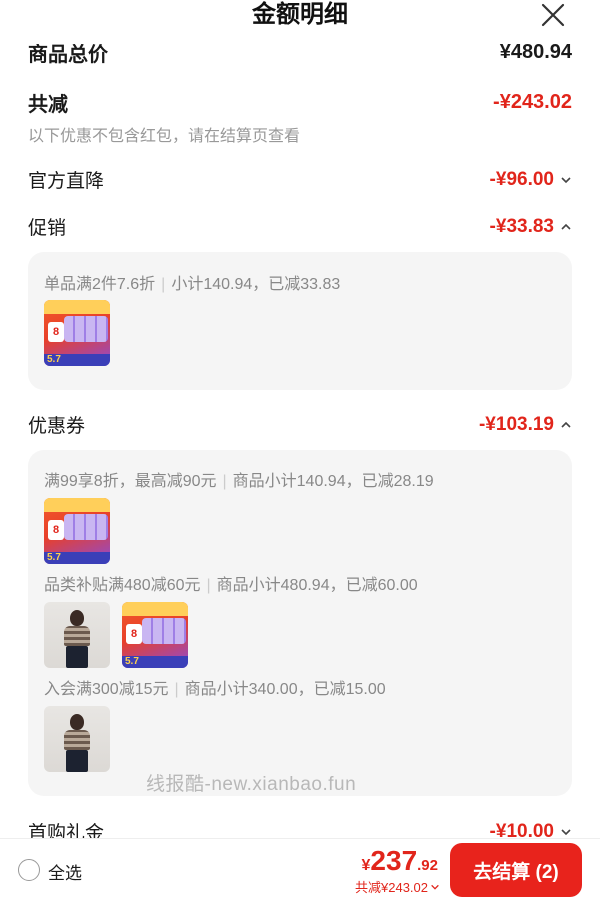 Image resolution: width=600 pixels, height=899 pixels. Describe the element at coordinates (333, 481) in the screenshot. I see `coupon-subtotal-1: 商品小计140.94，已减28.19` at that location.